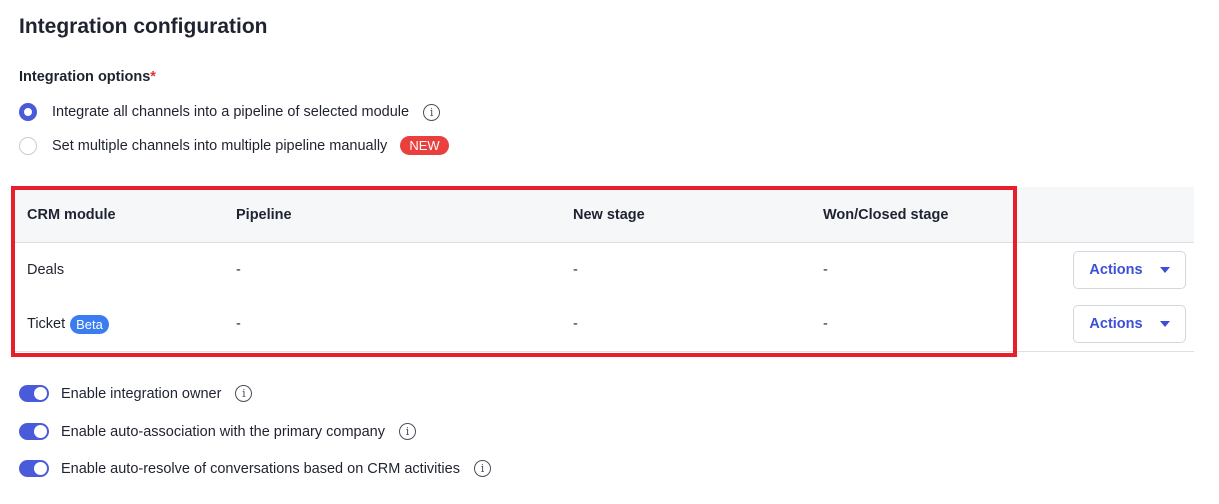  Describe the element at coordinates (604, 324) in the screenshot. I see `table-row: Ticket Beta - - - Actions` at that location.